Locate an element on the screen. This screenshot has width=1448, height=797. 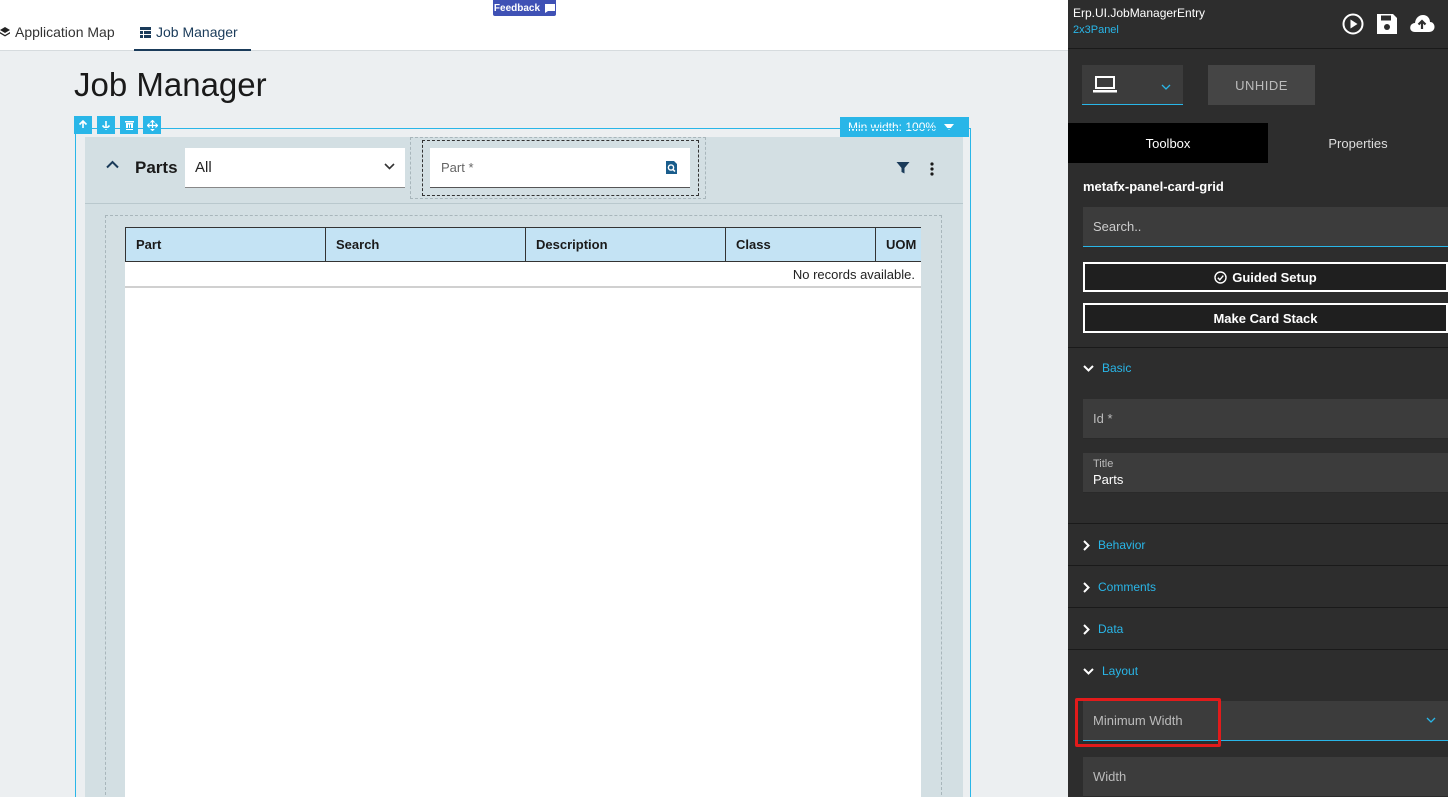
section-data-label: Data is located at coordinates (1111, 629).